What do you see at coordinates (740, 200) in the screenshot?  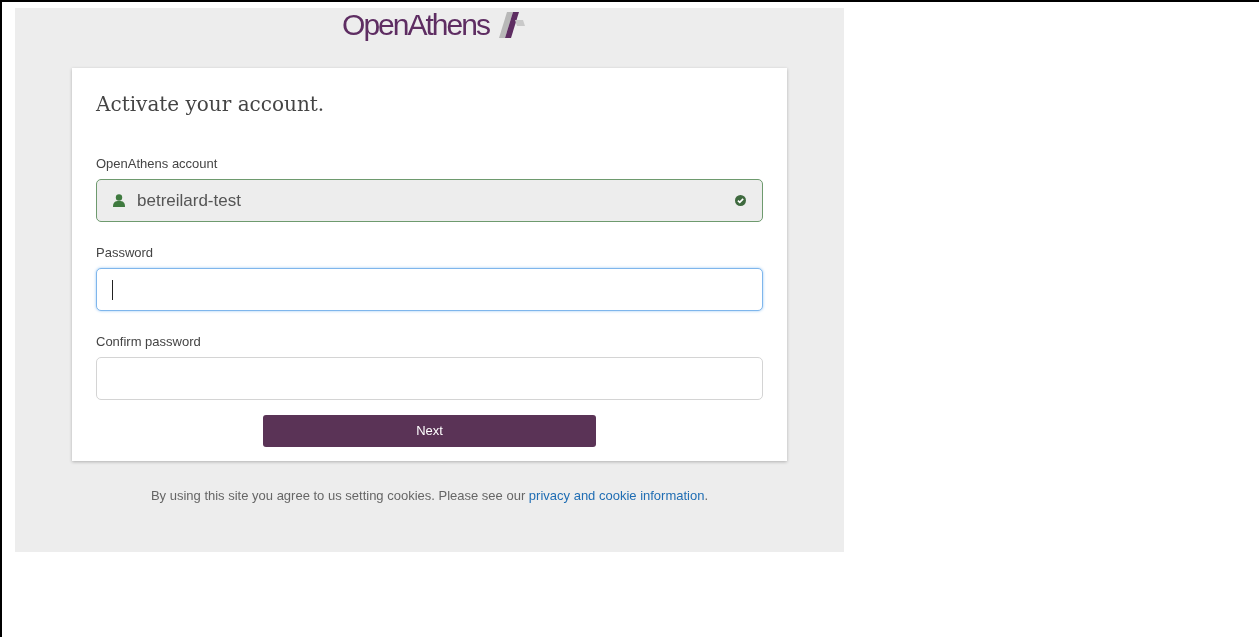 I see `check-icon` at bounding box center [740, 200].